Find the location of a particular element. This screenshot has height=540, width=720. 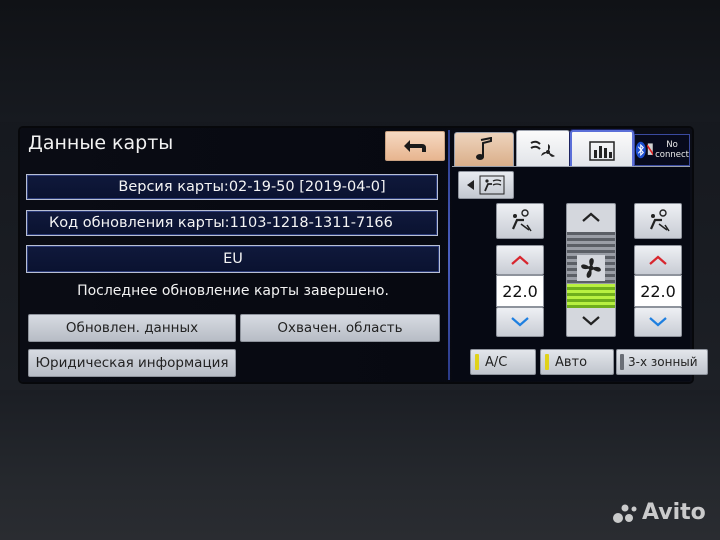

avito-watermark: Avito is located at coordinates (659, 512).